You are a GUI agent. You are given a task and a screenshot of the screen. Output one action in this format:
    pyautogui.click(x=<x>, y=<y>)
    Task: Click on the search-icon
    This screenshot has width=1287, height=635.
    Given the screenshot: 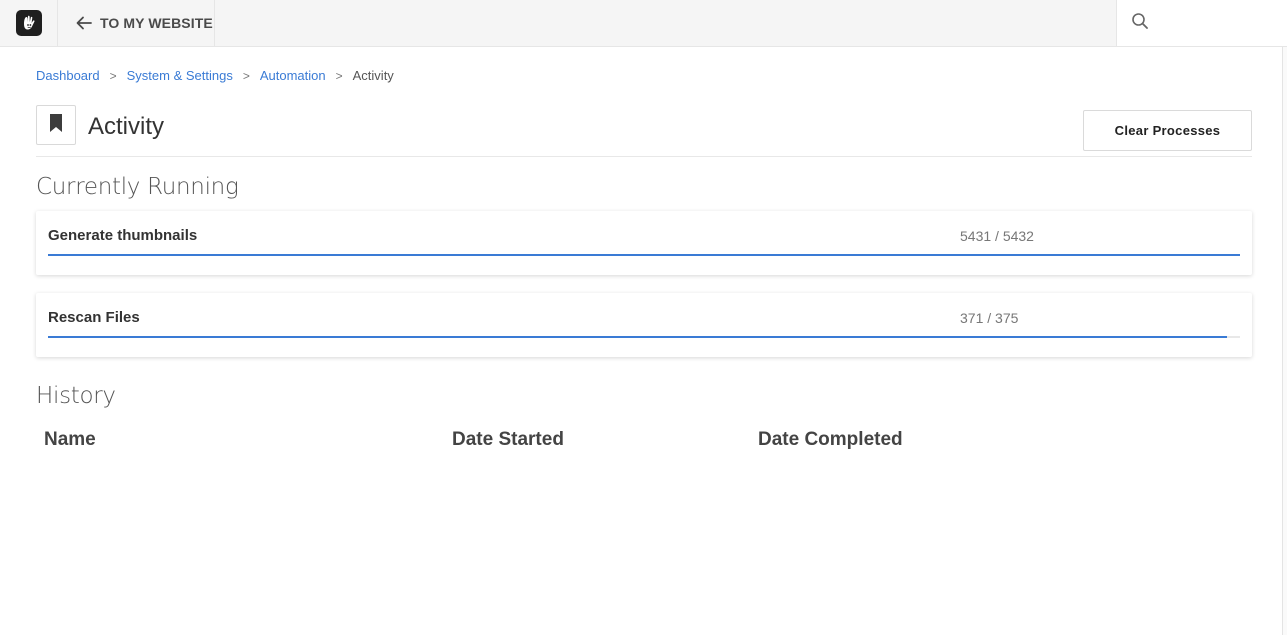 What is the action you would take?
    pyautogui.click(x=1140, y=23)
    